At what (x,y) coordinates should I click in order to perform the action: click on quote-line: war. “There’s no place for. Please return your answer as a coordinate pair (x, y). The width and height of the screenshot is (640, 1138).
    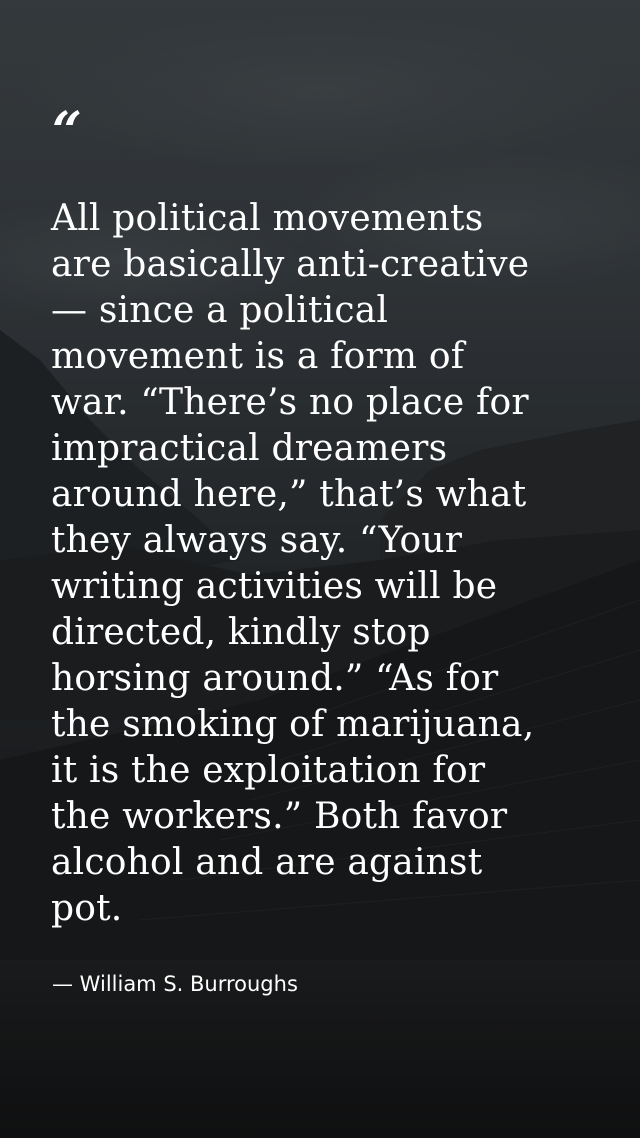
    Looking at the image, I should click on (290, 402).